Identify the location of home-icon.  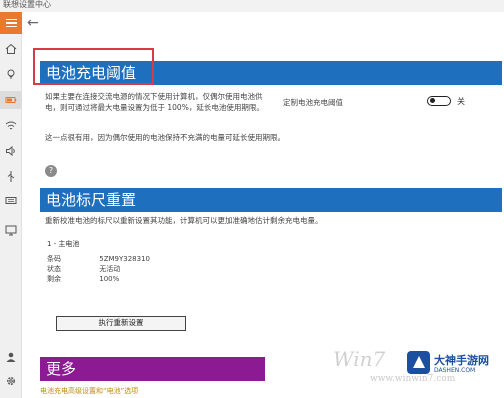
(11, 49).